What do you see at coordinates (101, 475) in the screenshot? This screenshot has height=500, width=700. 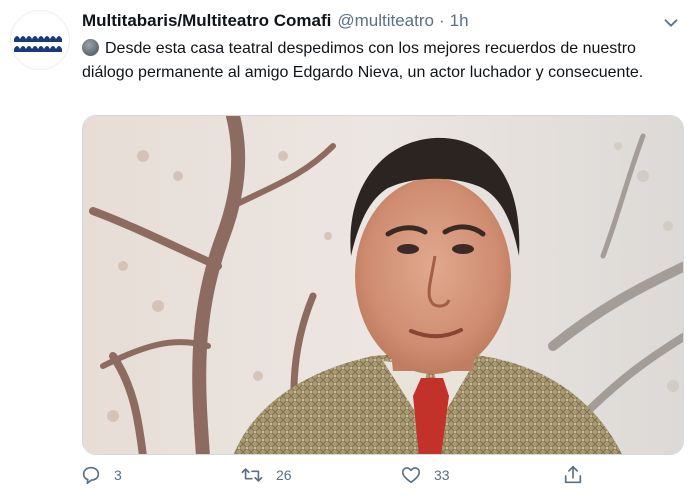 I see `reply-button: 3` at bounding box center [101, 475].